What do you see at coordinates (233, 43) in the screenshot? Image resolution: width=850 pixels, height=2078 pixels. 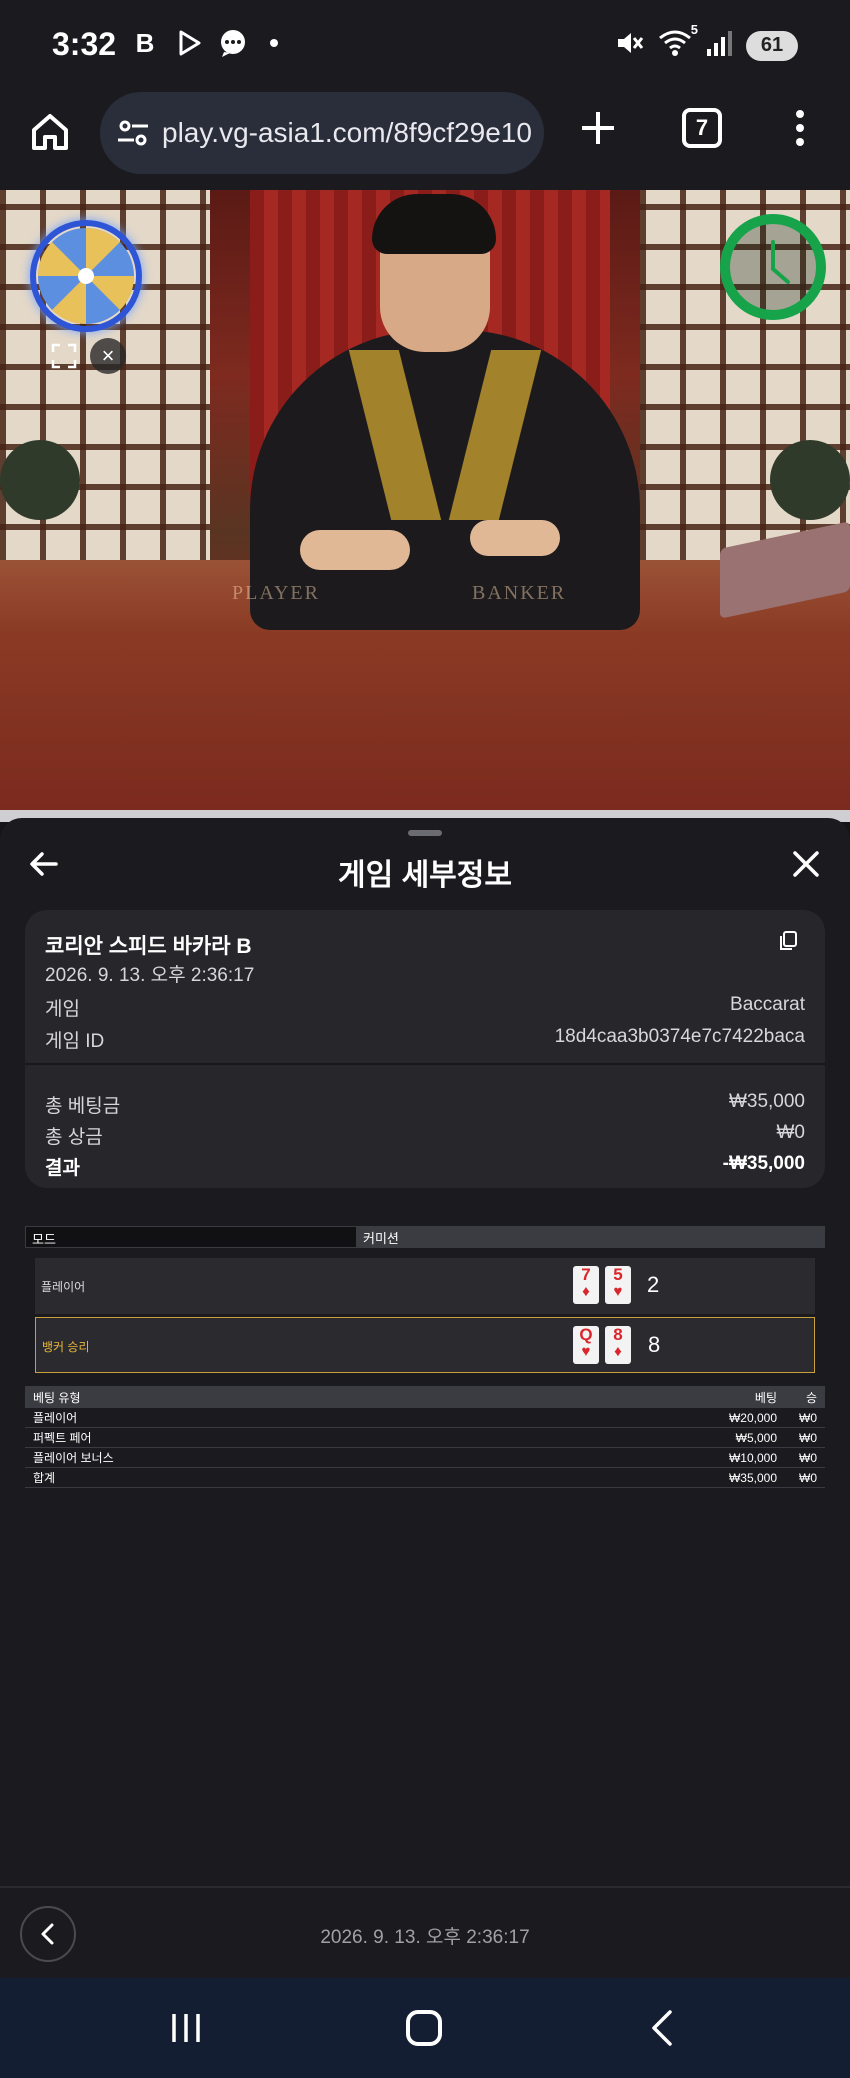 I see `messages-icon` at bounding box center [233, 43].